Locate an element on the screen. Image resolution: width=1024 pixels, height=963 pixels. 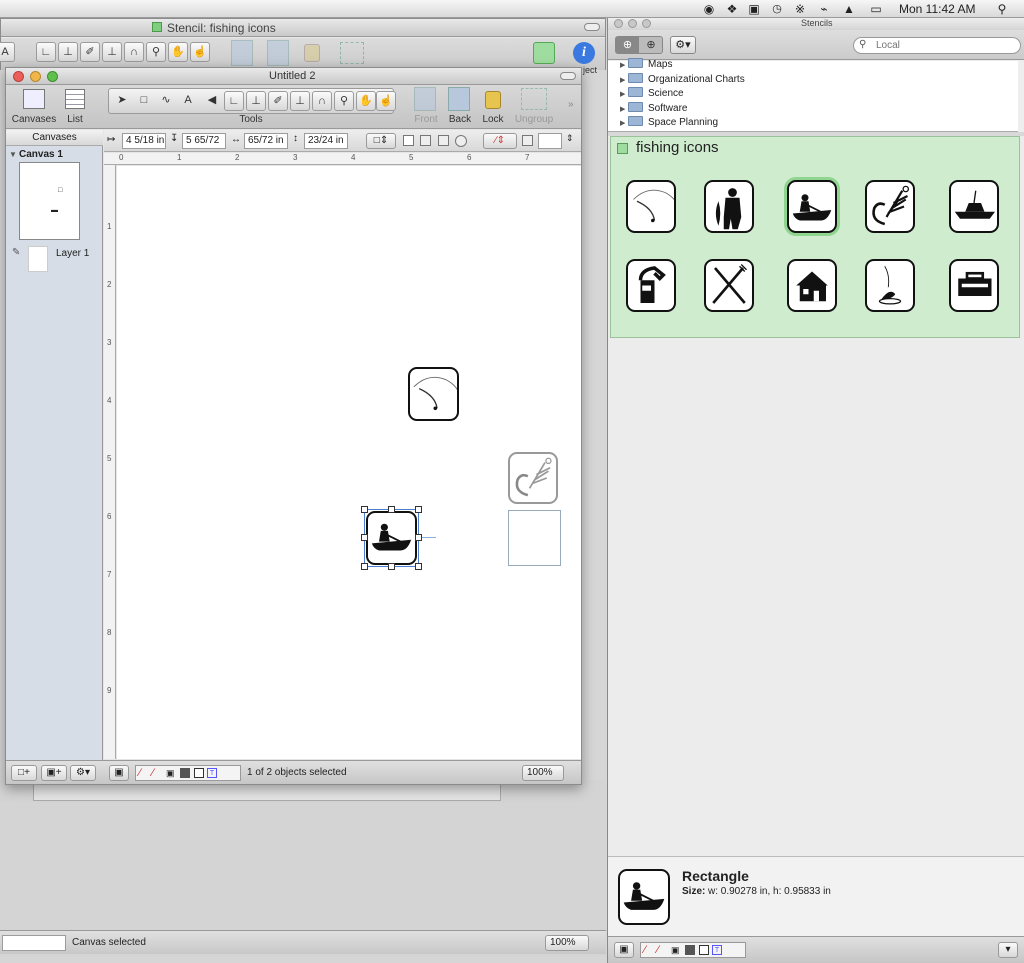
layer-thumbnail is located at coordinates (38, 259).